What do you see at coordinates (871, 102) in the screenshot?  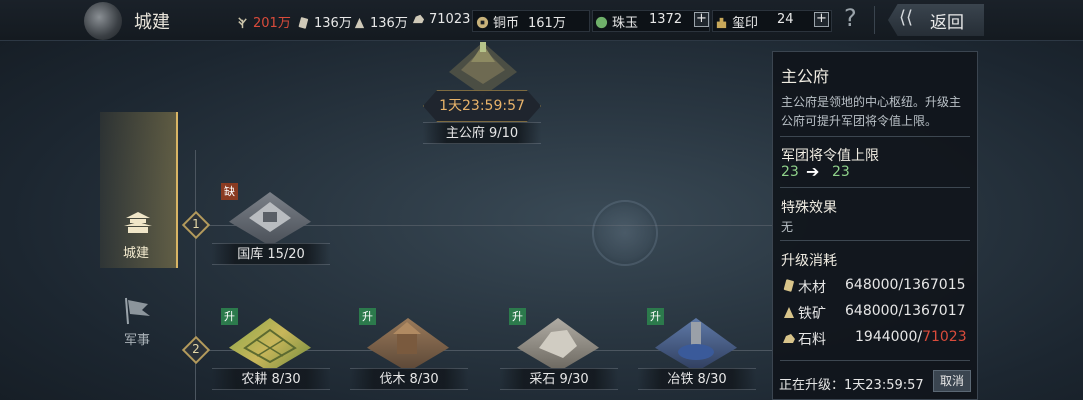 I see `panel-description-line-1: 主公府是领地的中心枢纽。升级主` at bounding box center [871, 102].